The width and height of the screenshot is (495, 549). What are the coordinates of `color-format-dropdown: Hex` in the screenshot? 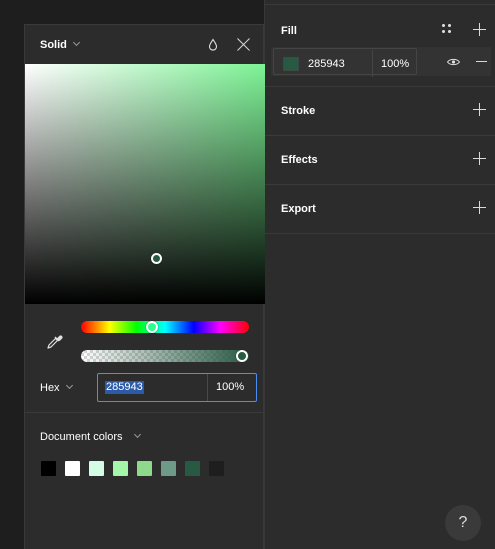 It's located at (50, 388).